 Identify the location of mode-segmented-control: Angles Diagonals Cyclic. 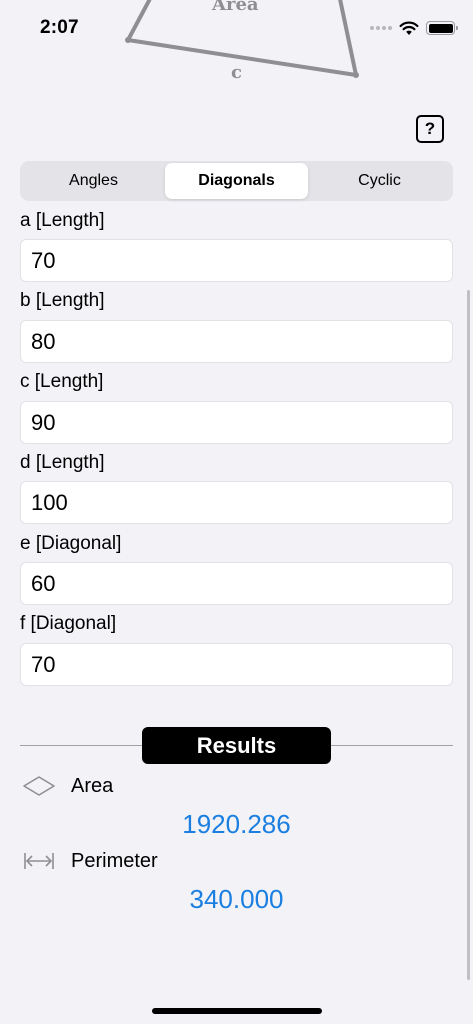
(236, 181).